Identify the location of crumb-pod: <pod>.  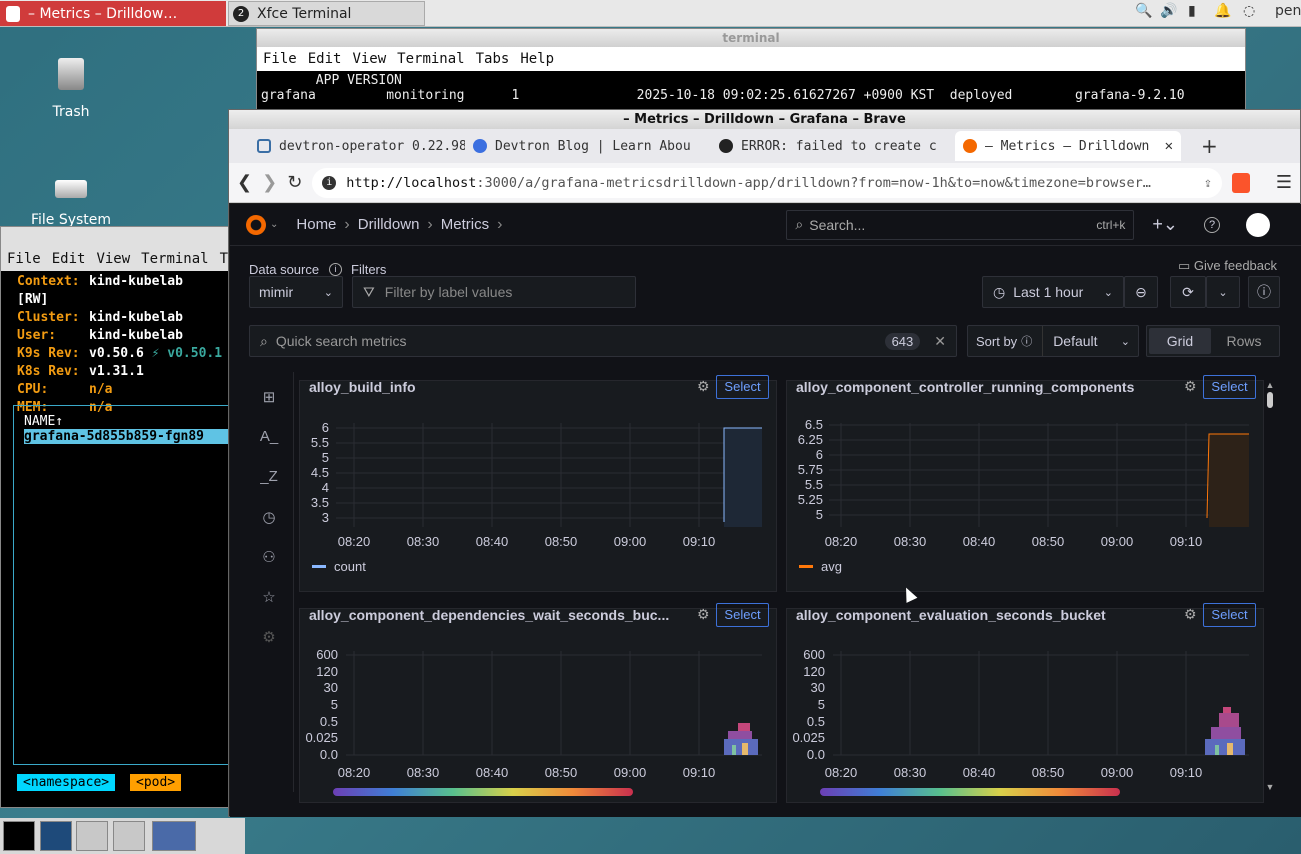
(156, 782).